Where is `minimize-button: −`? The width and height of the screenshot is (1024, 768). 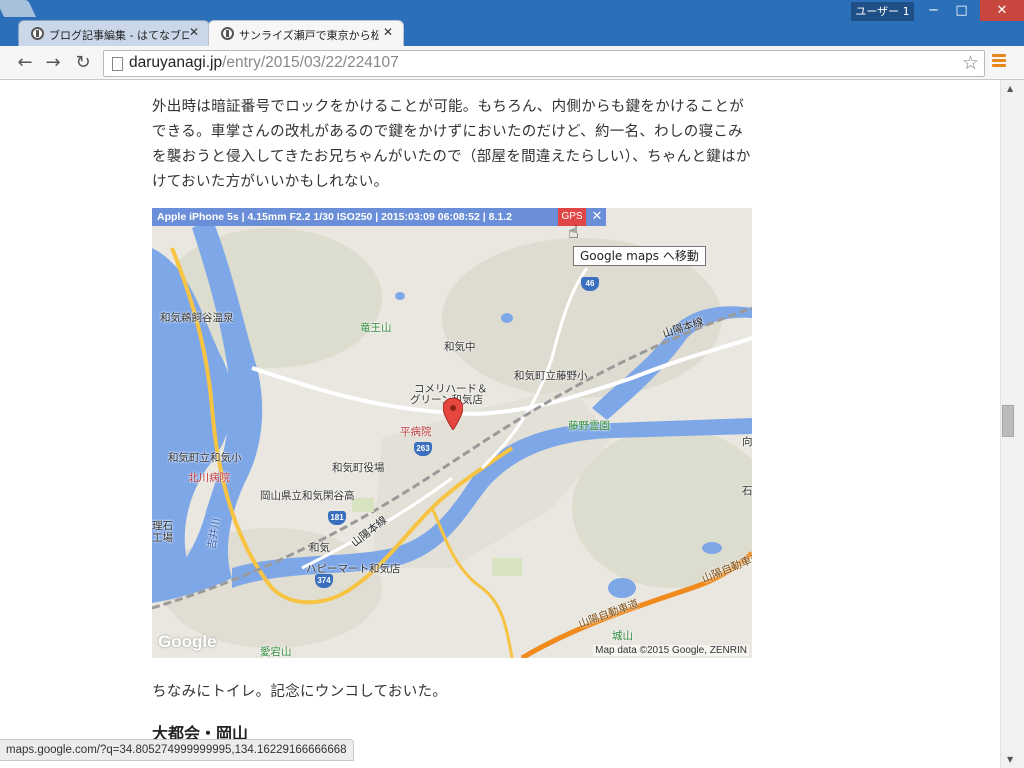 minimize-button: − is located at coordinates (933, 10).